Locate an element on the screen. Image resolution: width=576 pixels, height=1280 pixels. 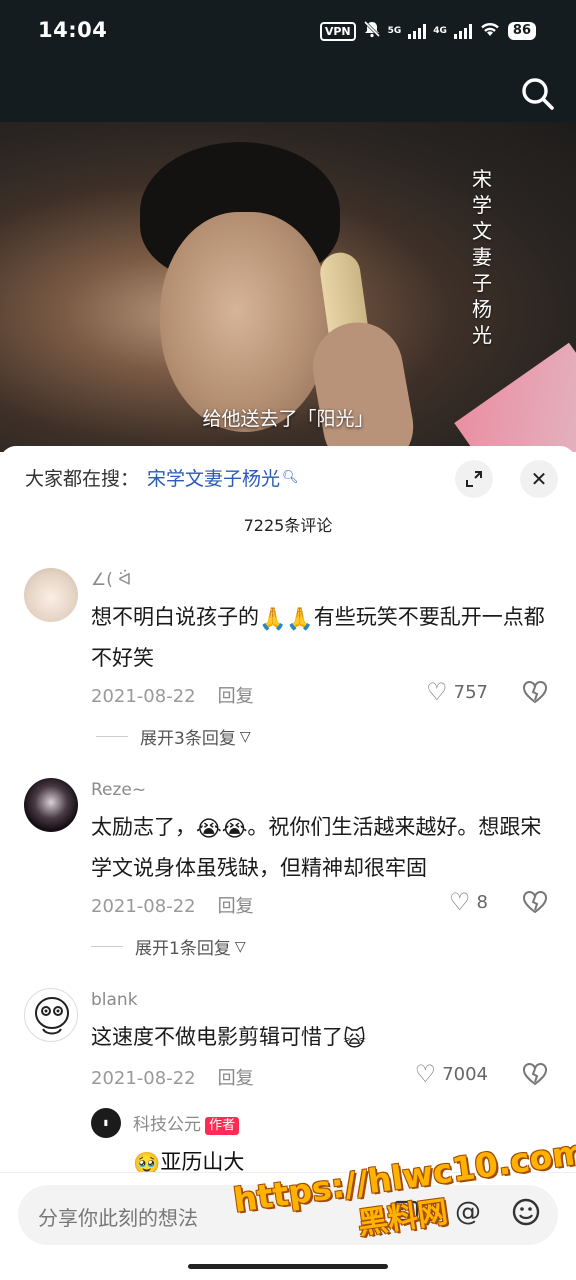
signal-4g-icon is located at coordinates (462, 31).